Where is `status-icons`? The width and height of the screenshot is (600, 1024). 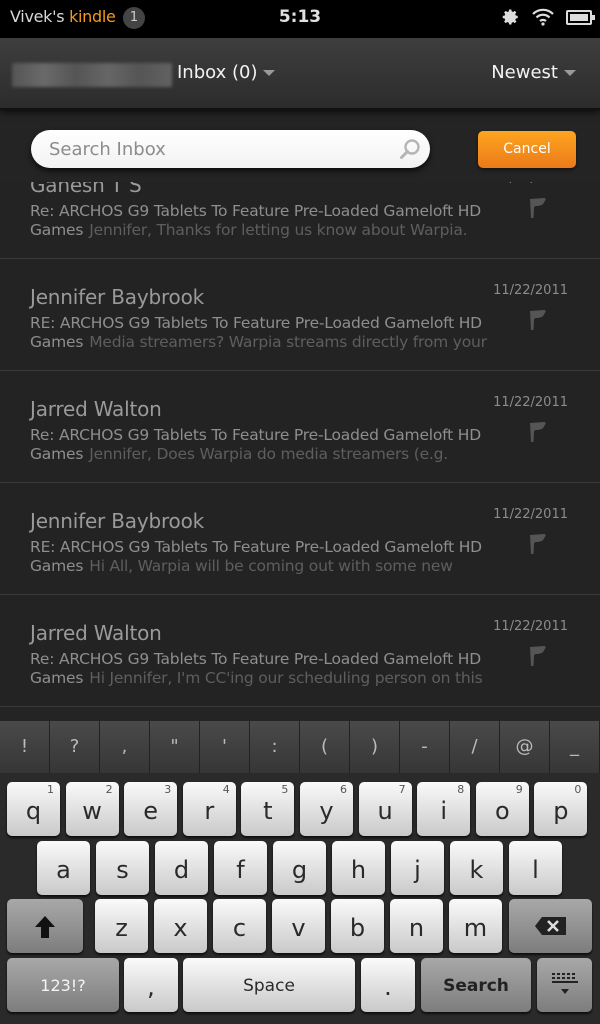 status-icons is located at coordinates (548, 17).